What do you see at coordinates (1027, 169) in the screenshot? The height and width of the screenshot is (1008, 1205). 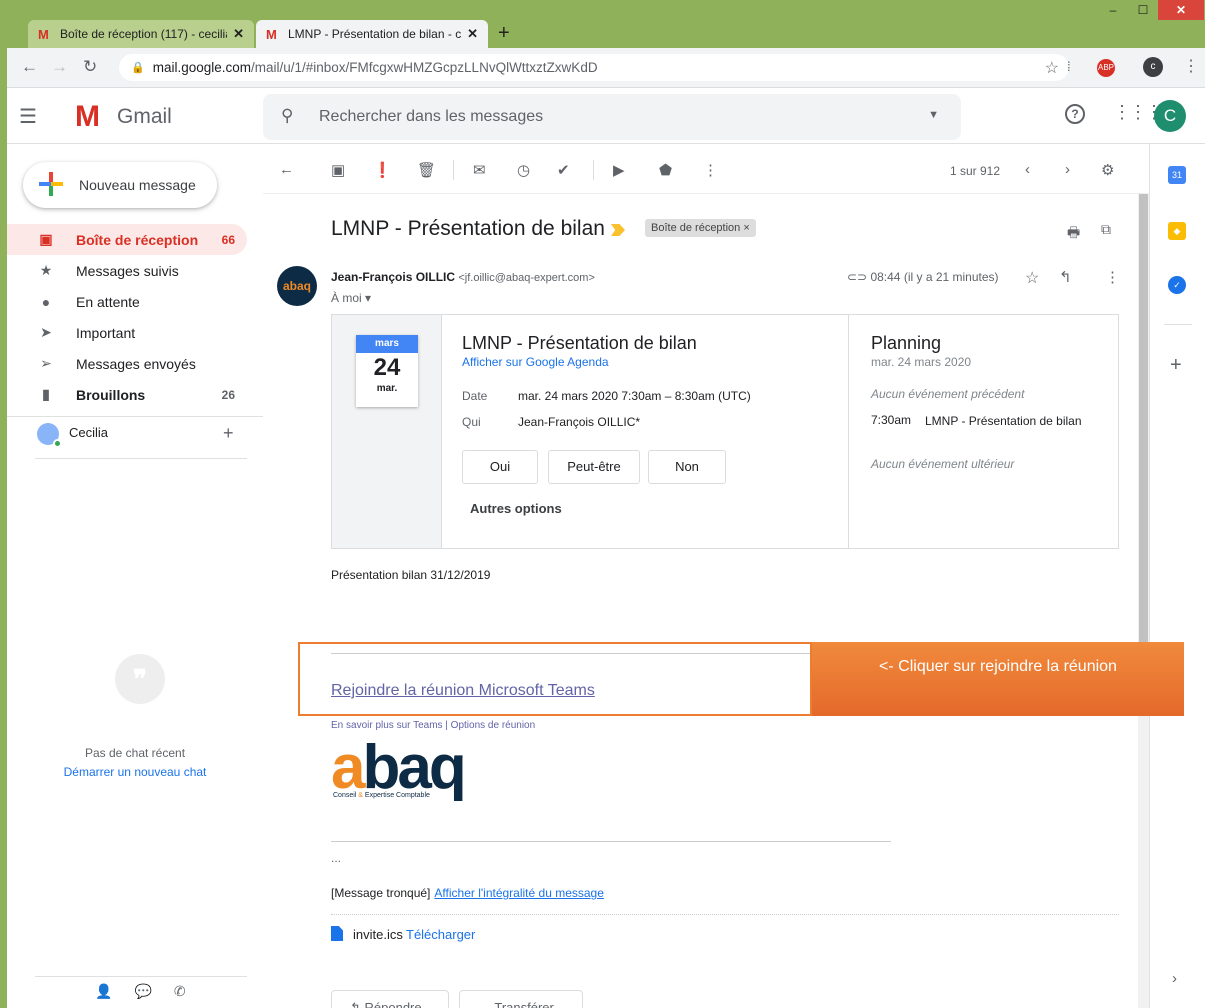 I see `newer-icon: ‹` at bounding box center [1027, 169].